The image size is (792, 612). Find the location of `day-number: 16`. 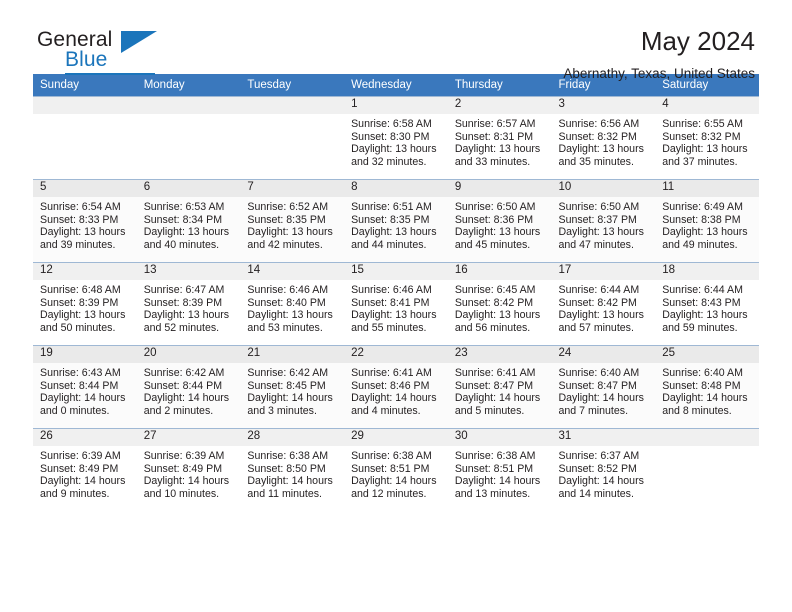

day-number: 16 is located at coordinates (499, 271).